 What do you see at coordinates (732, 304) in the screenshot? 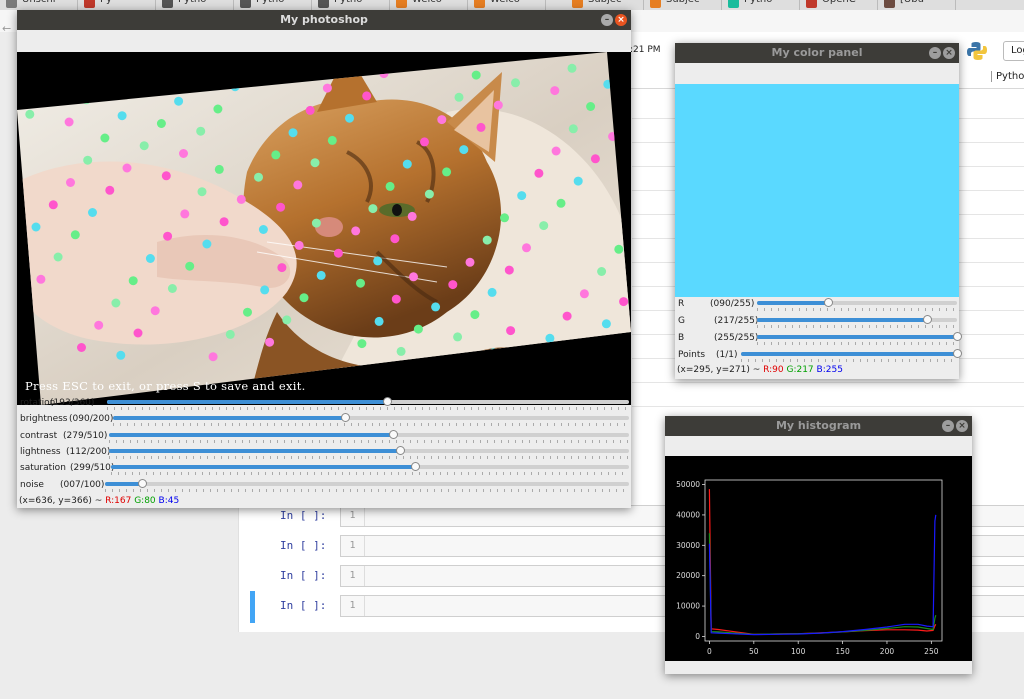
I see `trackbar-value: (090/255)` at bounding box center [732, 304].